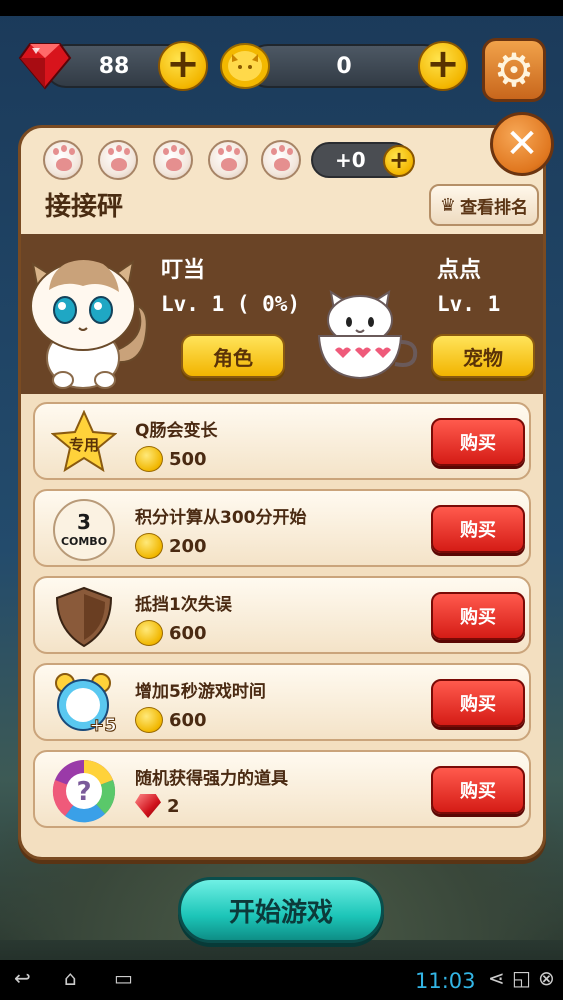 The height and width of the screenshot is (1000, 563). What do you see at coordinates (123, 978) in the screenshot?
I see `recent-apps-icon: ▭` at bounding box center [123, 978].